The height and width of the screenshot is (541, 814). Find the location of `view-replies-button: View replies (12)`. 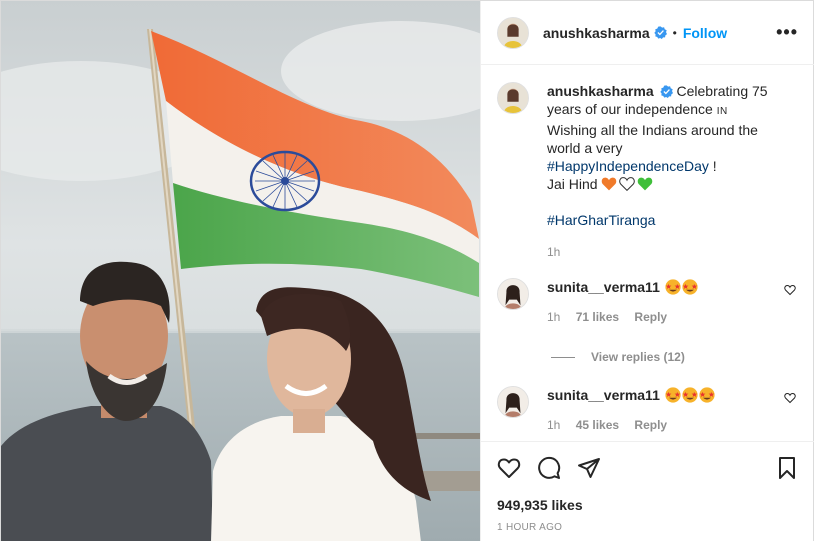

view-replies-button: View replies (12) is located at coordinates (618, 357).